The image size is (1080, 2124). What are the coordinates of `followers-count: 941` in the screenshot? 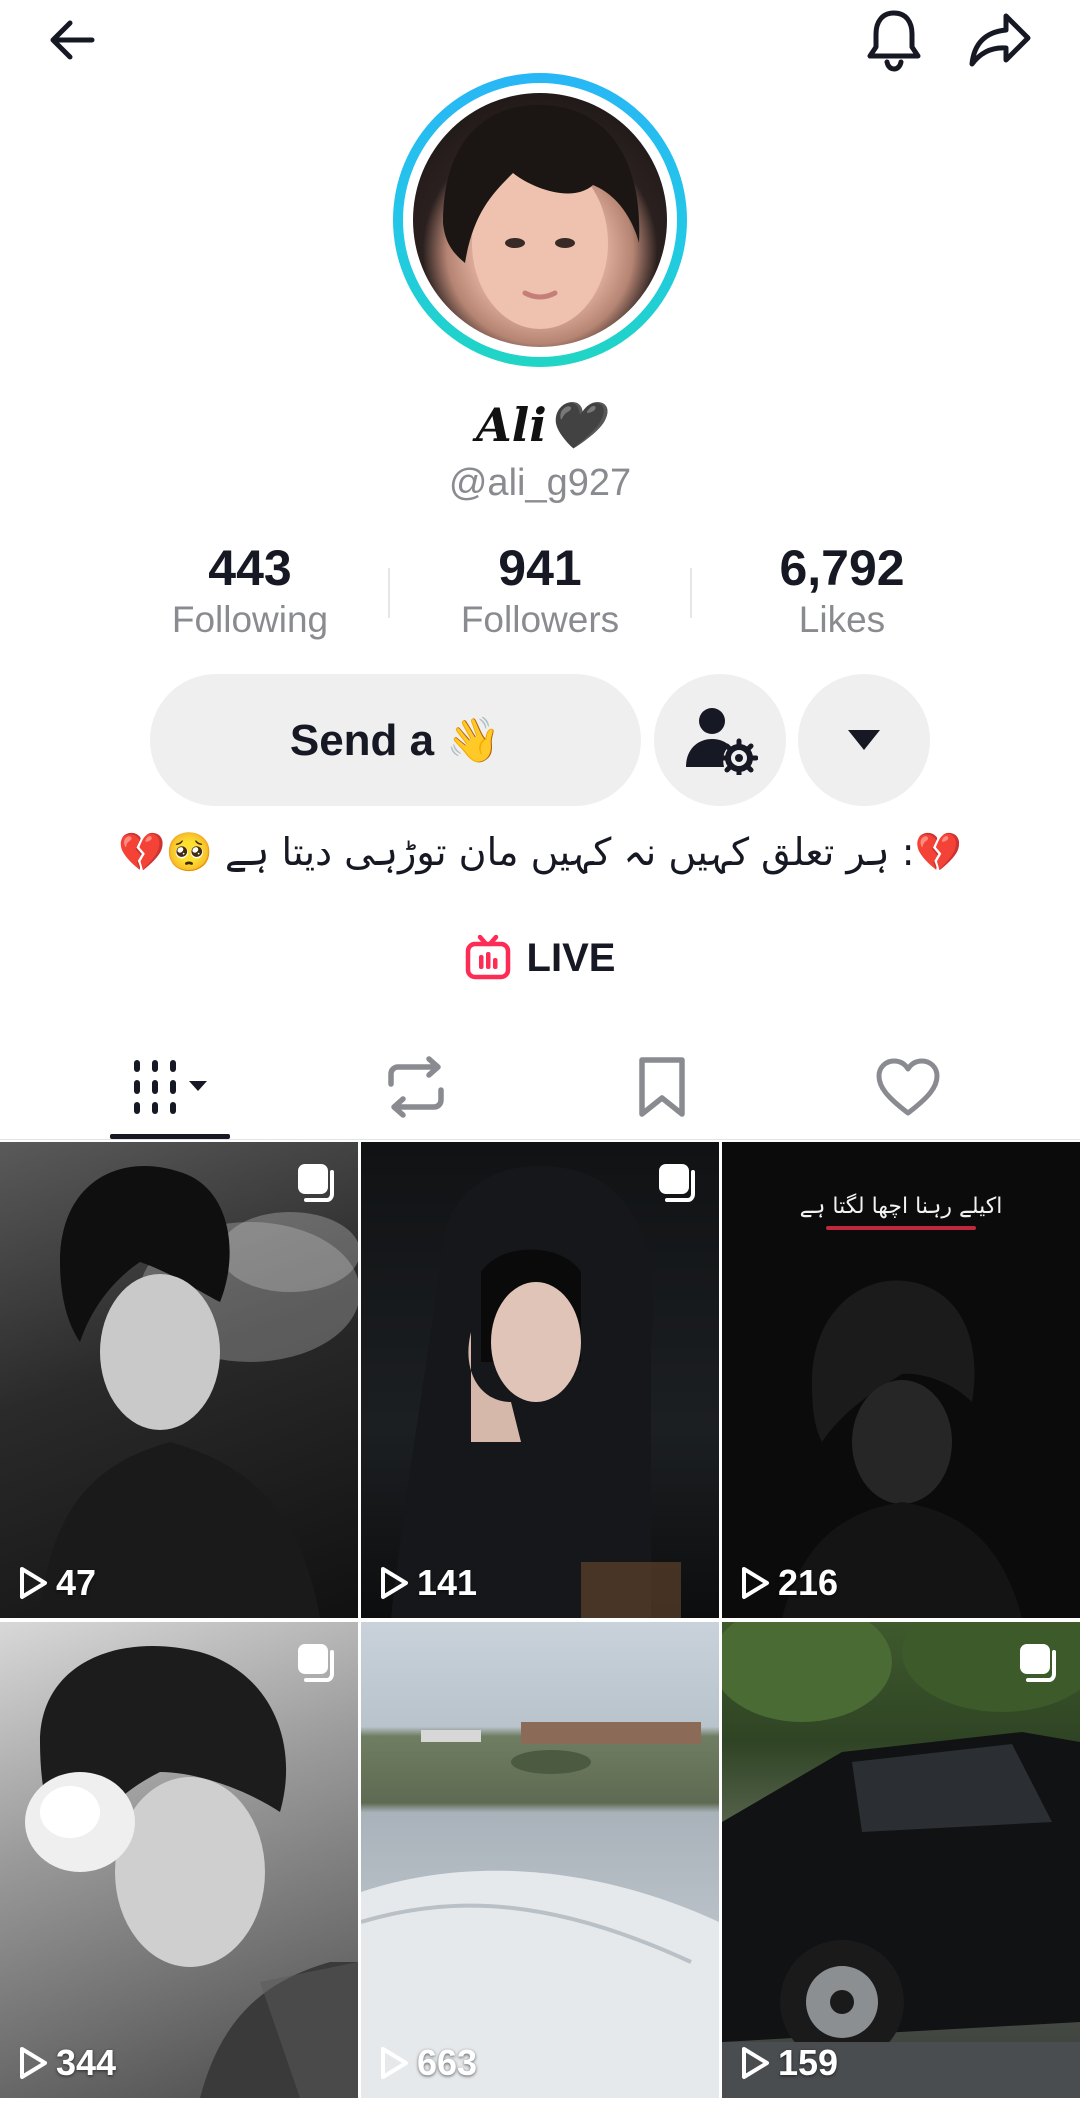 It's located at (540, 568).